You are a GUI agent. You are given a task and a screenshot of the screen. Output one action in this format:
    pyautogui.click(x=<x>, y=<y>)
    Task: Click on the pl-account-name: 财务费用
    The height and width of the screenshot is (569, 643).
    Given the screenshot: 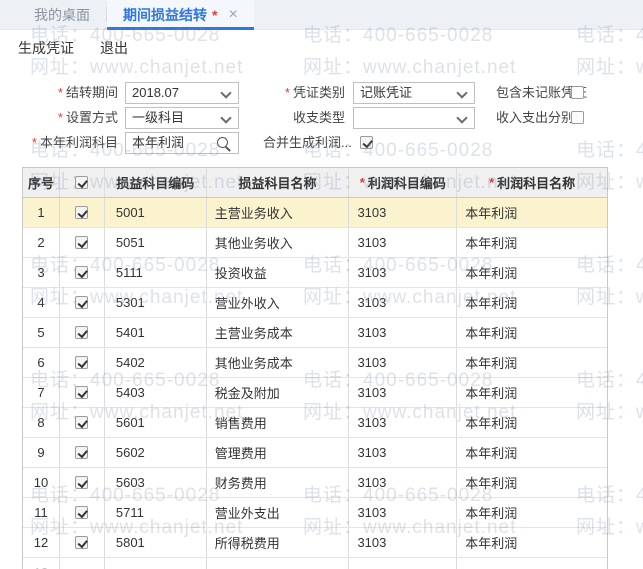 What is the action you would take?
    pyautogui.click(x=278, y=482)
    